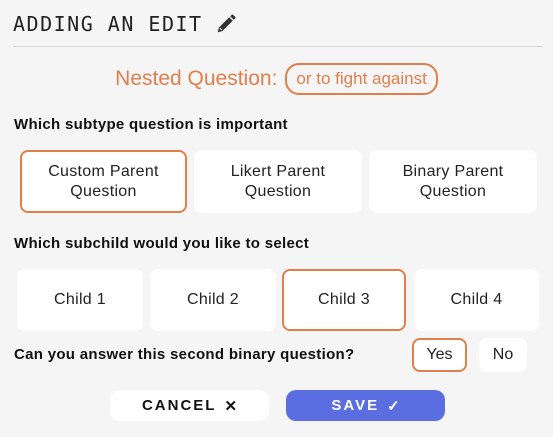 The height and width of the screenshot is (437, 553). I want to click on option-line-1: Likert Parent, so click(278, 171).